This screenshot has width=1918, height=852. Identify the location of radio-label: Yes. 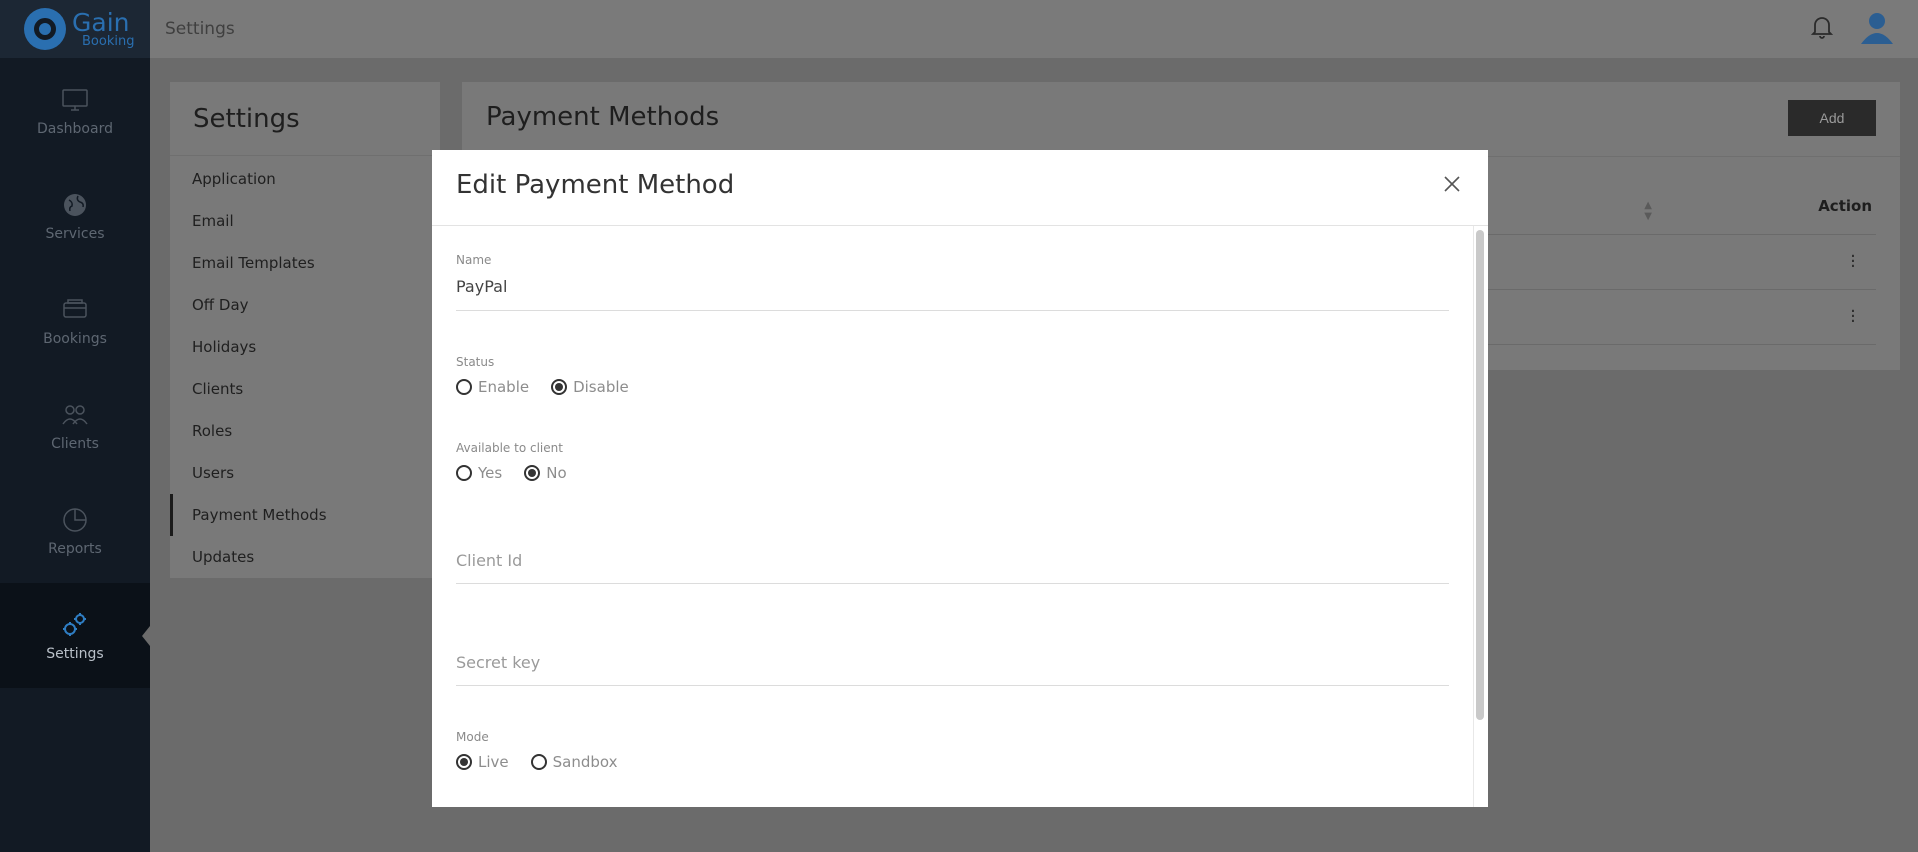
(490, 473).